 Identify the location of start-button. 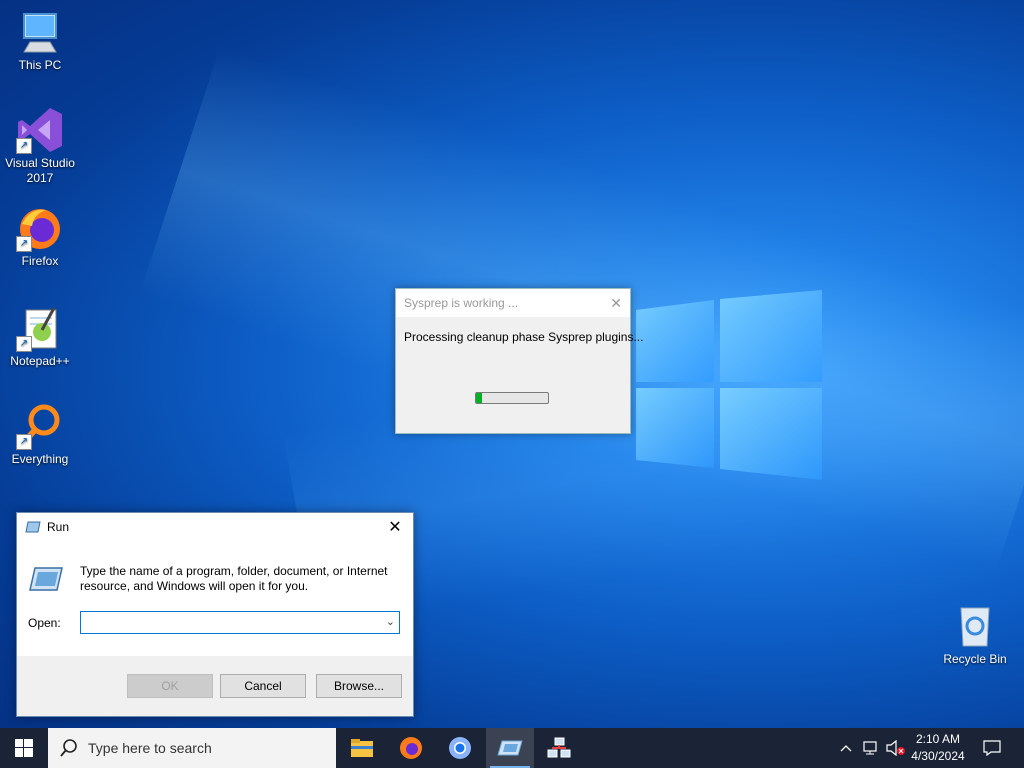
(24, 748).